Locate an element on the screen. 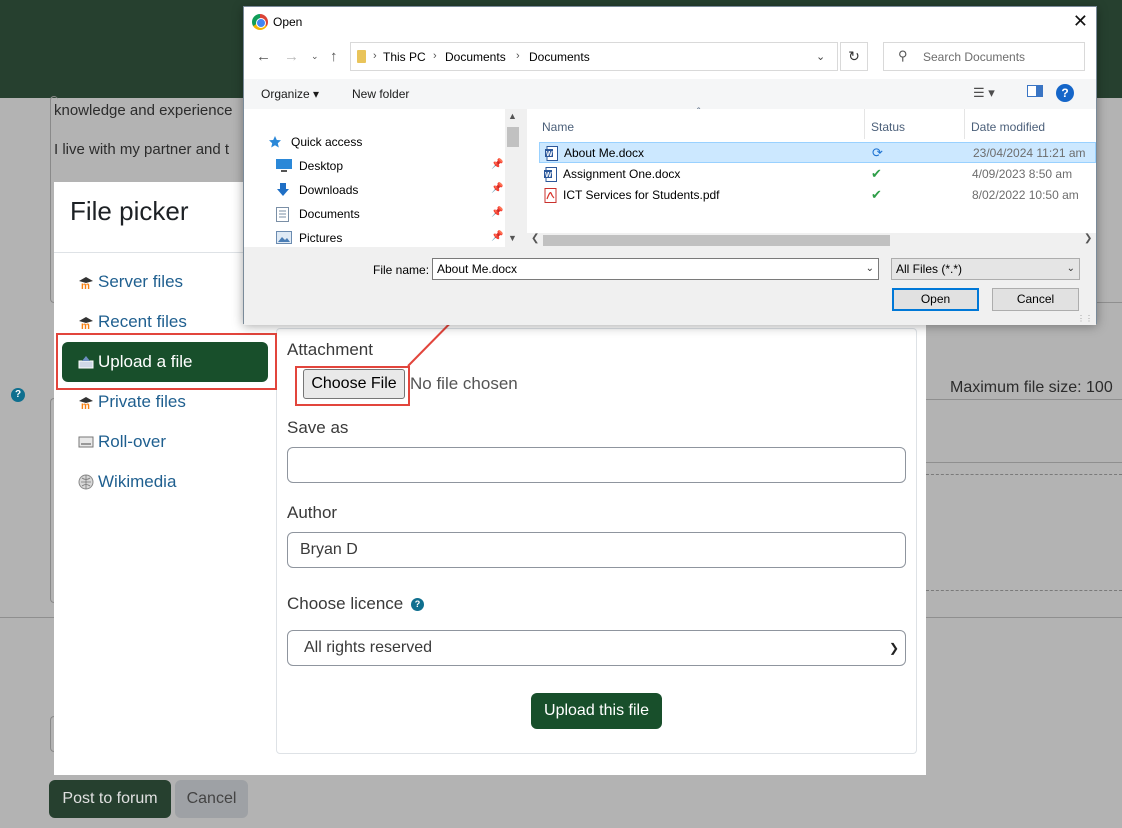 This screenshot has height=828, width=1122. organize-button: Organize ▾ is located at coordinates (290, 94).